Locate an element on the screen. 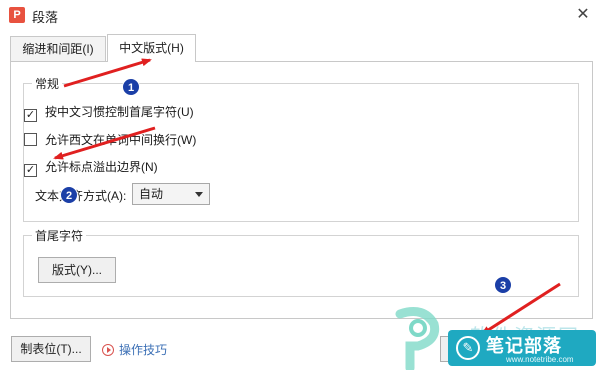  checkbox-punctuation-overflow: ✓ 允许标点溢出边界(N) is located at coordinates (91, 168).